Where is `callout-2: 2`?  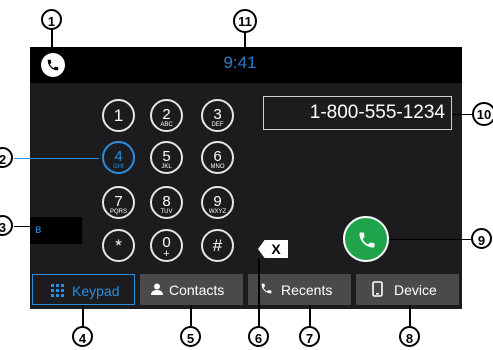
callout-2: 2 is located at coordinates (6, 157).